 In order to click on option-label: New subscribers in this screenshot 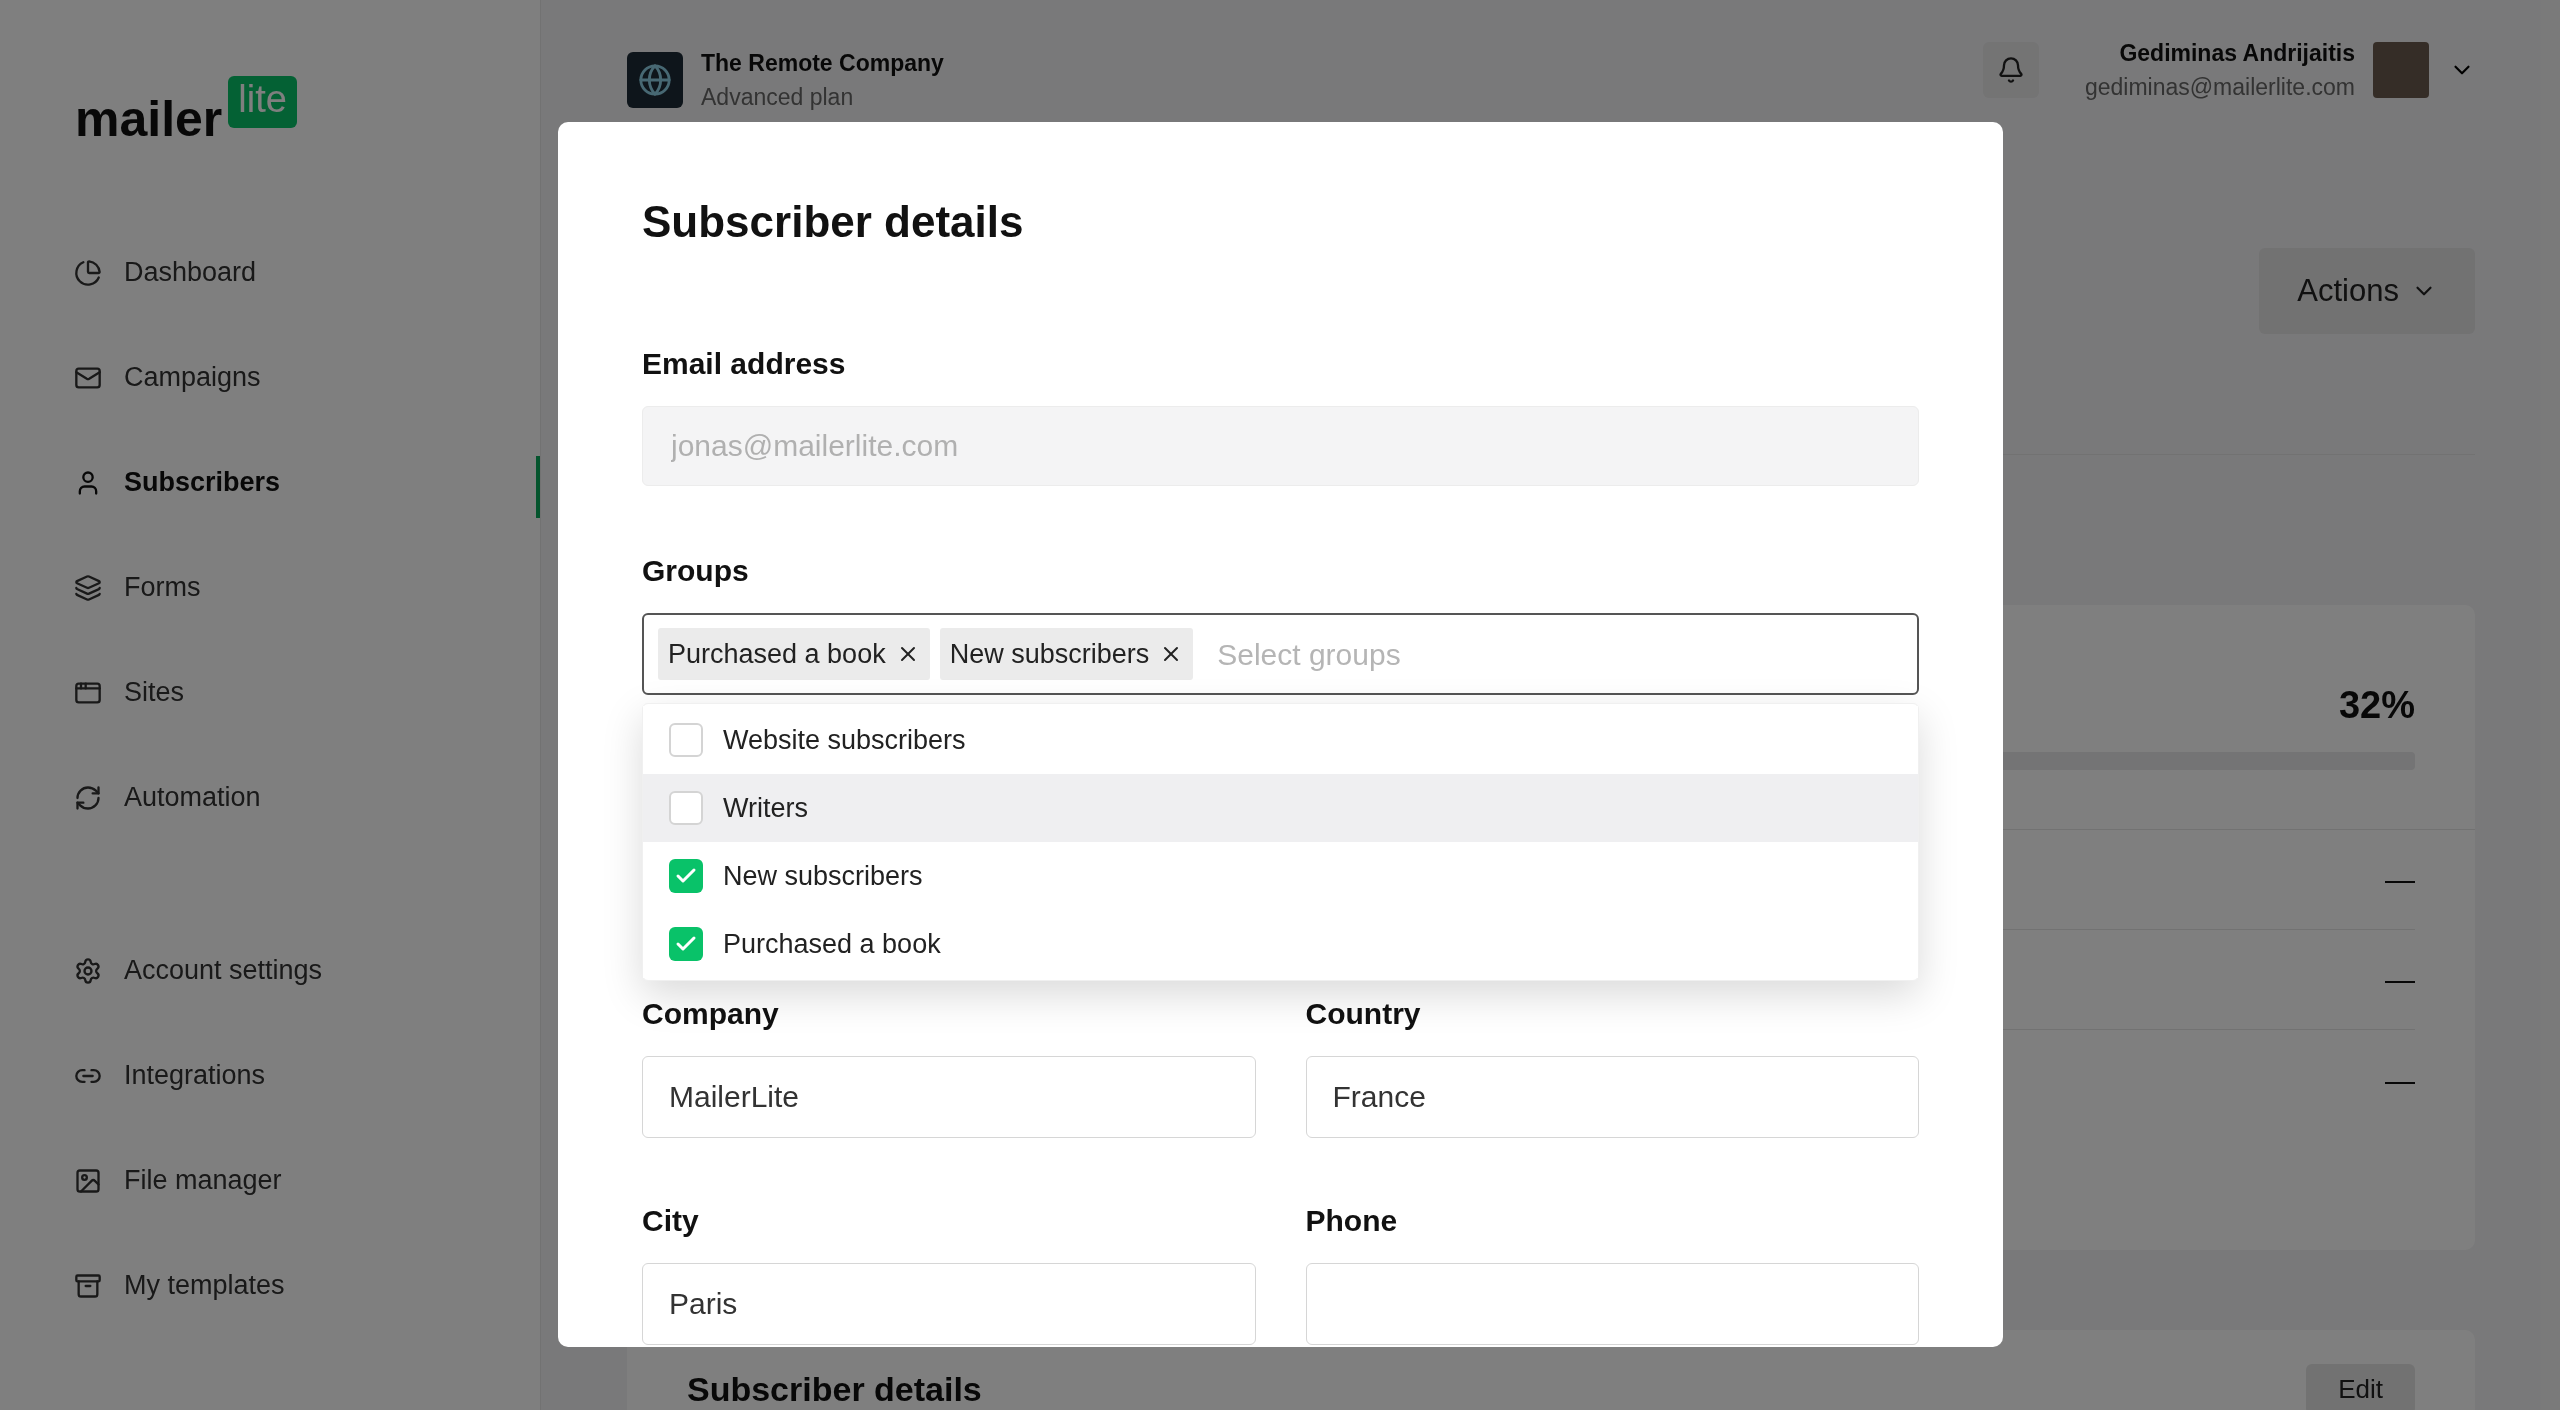, I will do `click(823, 876)`.